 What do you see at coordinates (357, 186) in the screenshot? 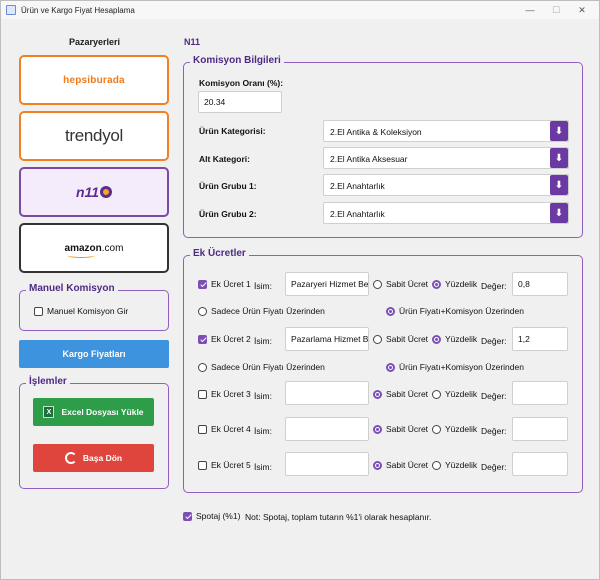
I see `product-group-1-value: 2.El Anahtarlık` at bounding box center [357, 186].